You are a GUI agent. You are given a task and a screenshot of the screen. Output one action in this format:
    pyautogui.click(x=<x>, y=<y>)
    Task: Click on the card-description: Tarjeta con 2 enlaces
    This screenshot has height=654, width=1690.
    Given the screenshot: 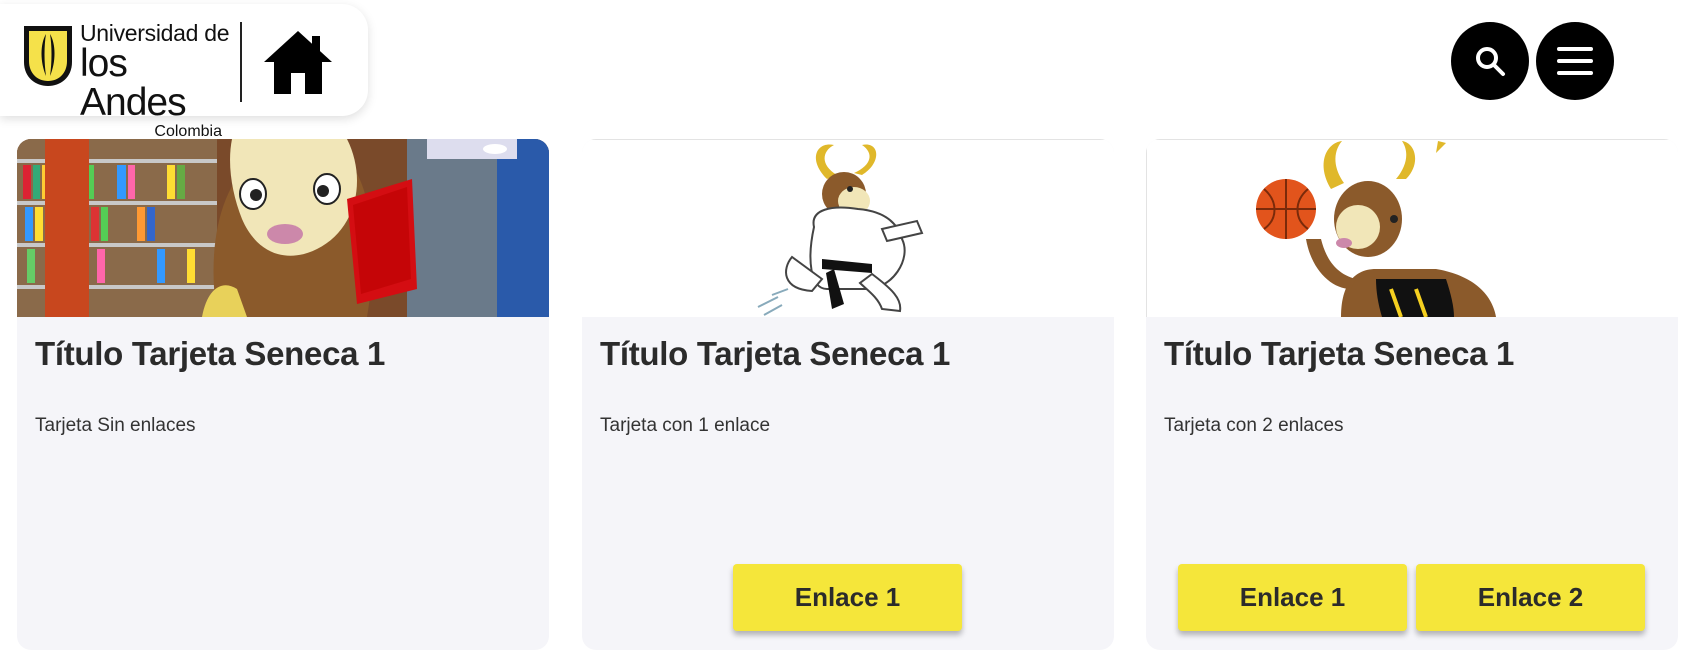 What is the action you would take?
    pyautogui.click(x=1254, y=425)
    